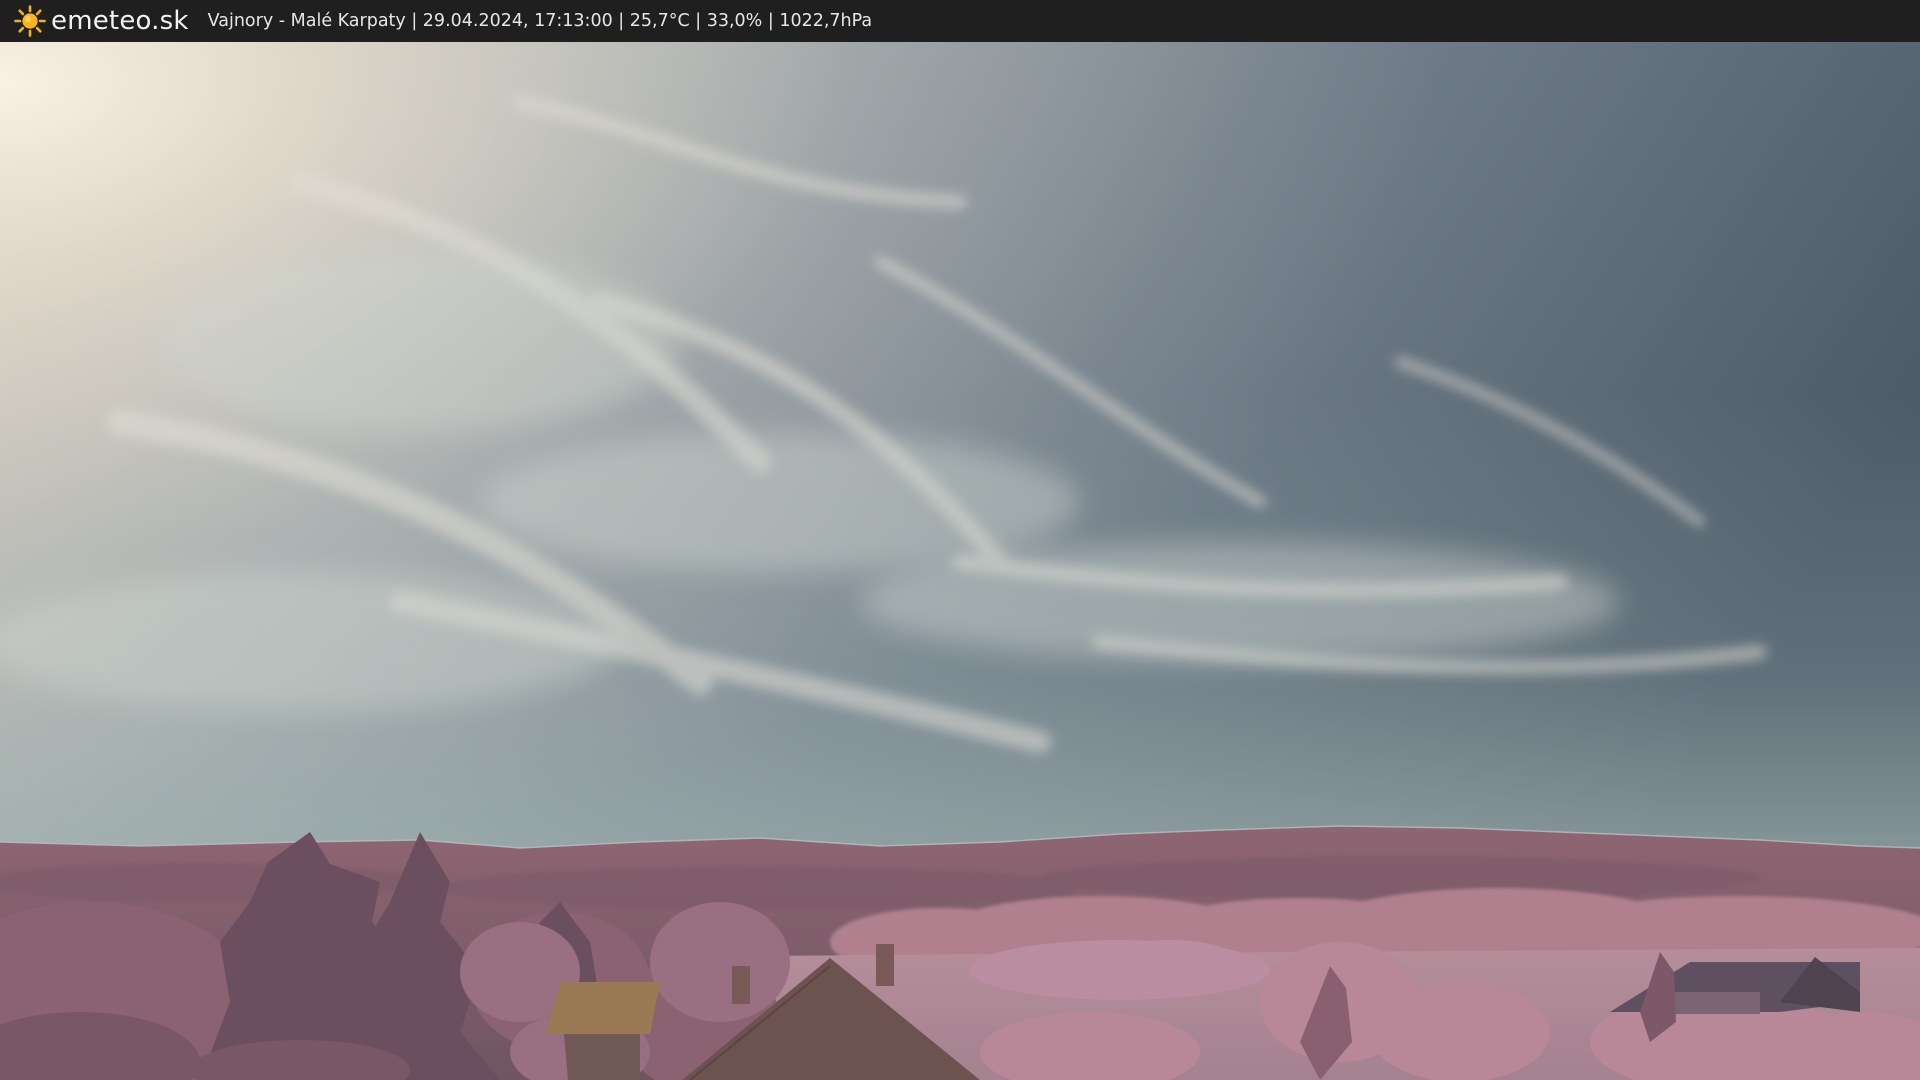 Image resolution: width=1920 pixels, height=1080 pixels. What do you see at coordinates (120, 21) in the screenshot?
I see `brand-name: emeteo.sk` at bounding box center [120, 21].